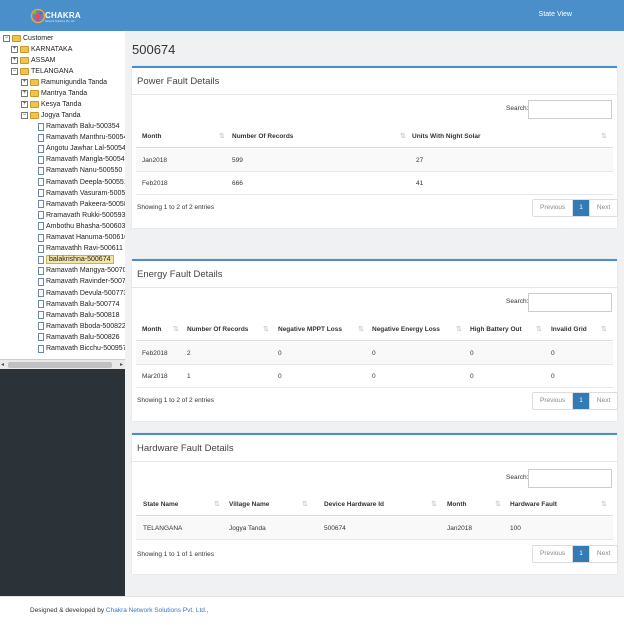 The width and height of the screenshot is (624, 625). I want to click on tree-node-village: + Kesya Tanda, so click(51, 104).